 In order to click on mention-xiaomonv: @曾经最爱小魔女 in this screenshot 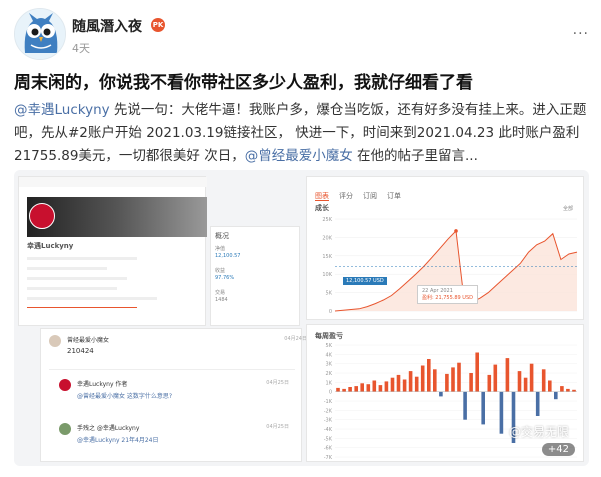, I will do `click(299, 156)`.